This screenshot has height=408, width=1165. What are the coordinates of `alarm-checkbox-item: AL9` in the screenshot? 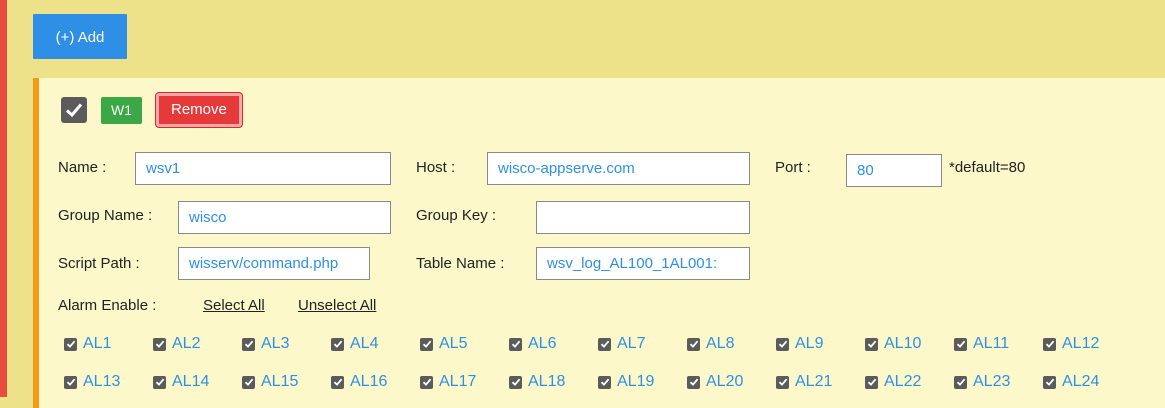 It's located at (820, 344).